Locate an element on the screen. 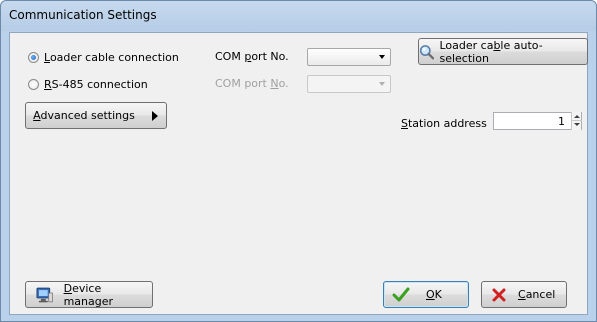 The image size is (597, 322). device-manager-button: Device manager is located at coordinates (89, 294).